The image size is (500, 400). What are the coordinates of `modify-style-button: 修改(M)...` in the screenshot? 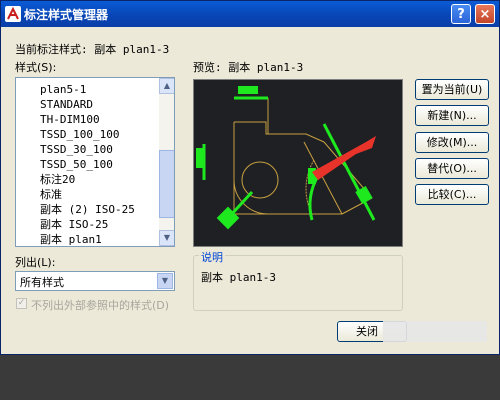 It's located at (452, 142).